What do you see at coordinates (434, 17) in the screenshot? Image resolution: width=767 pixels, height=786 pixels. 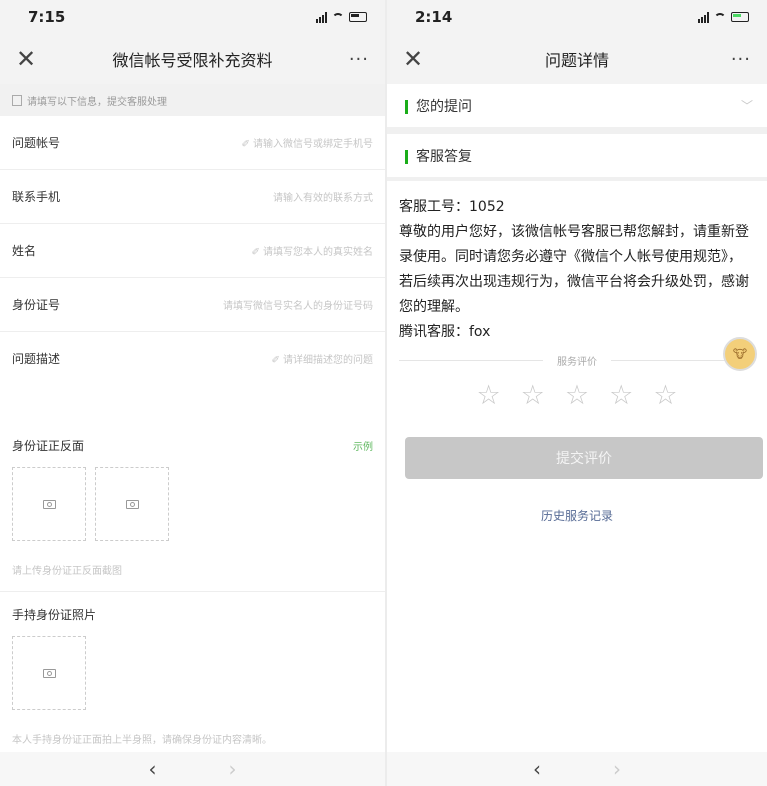 I see `status-time: 2:14` at bounding box center [434, 17].